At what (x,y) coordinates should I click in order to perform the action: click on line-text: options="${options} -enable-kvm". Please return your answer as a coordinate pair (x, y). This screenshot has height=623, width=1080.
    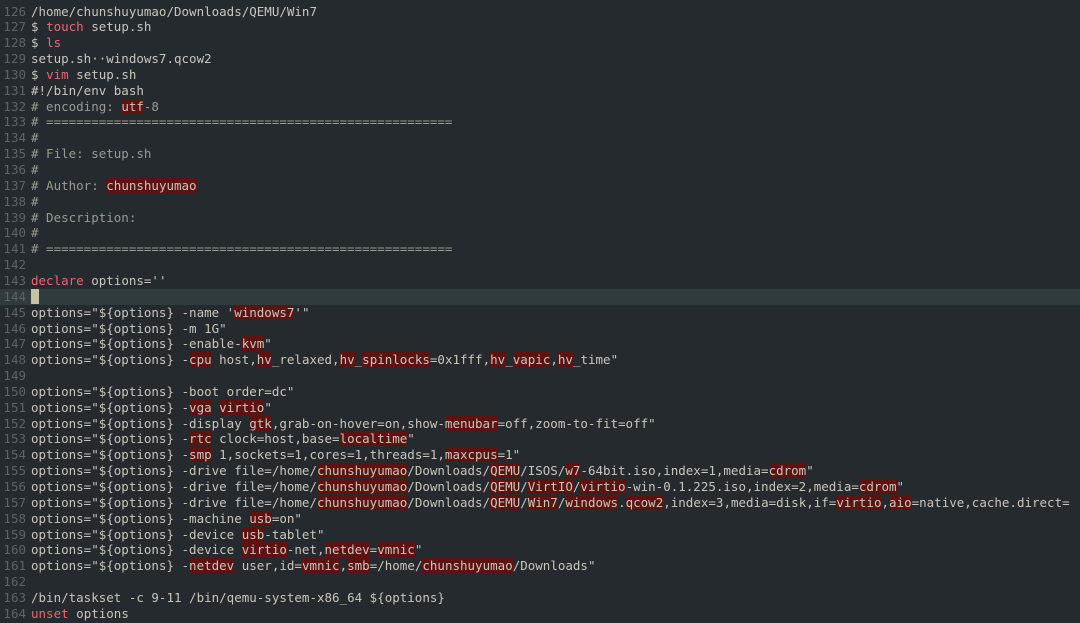
    Looking at the image, I should click on (151, 344).